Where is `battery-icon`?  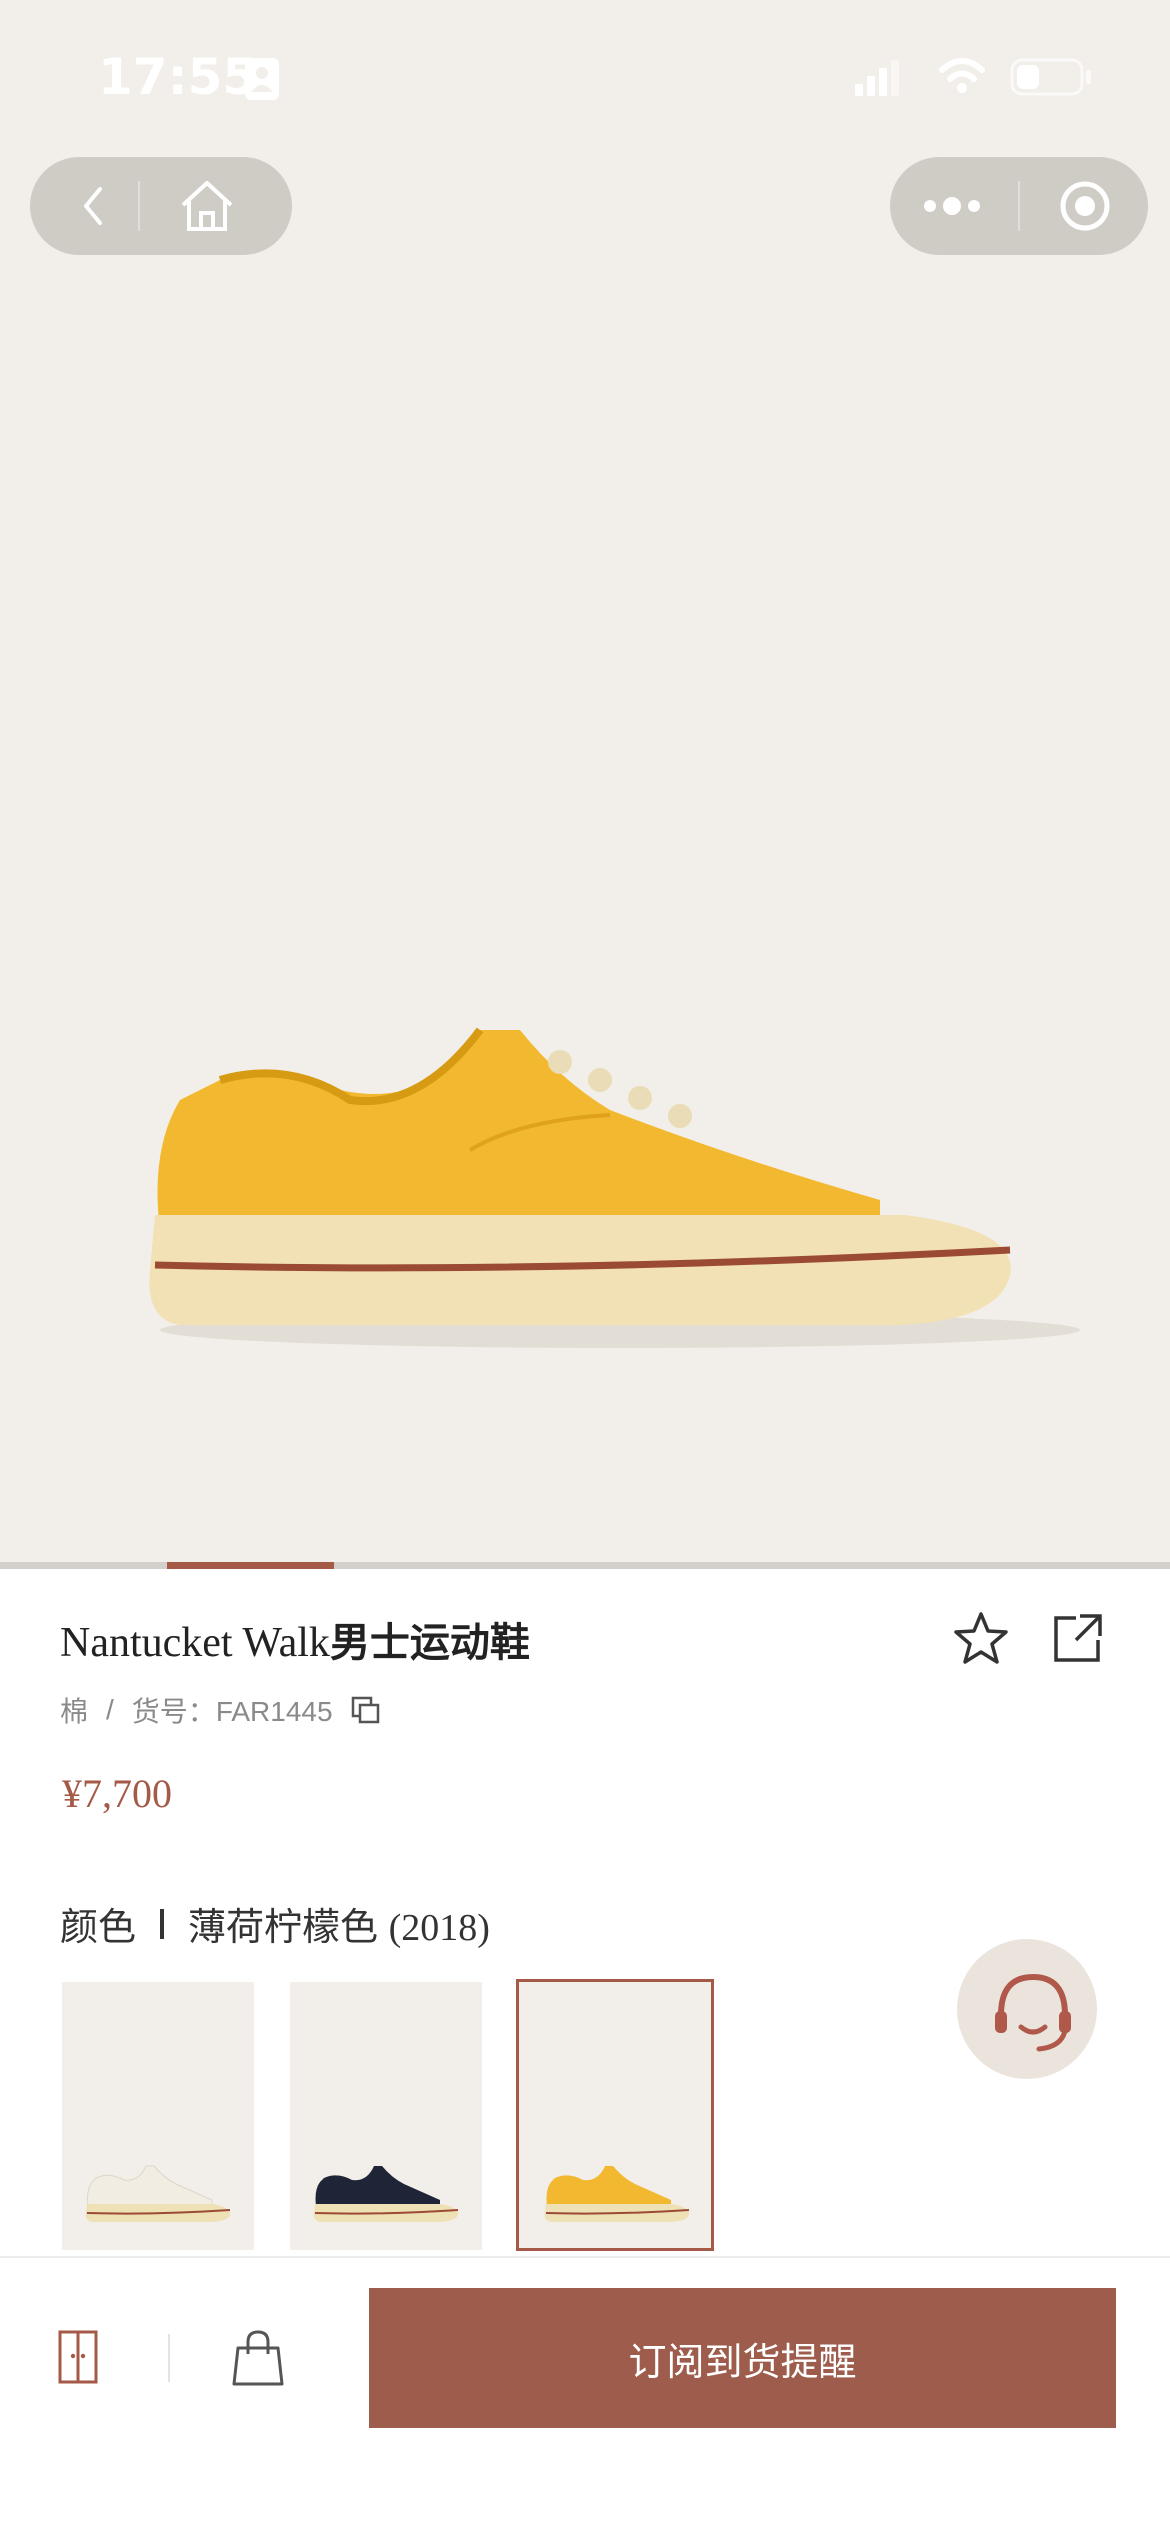
battery-icon is located at coordinates (1050, 77).